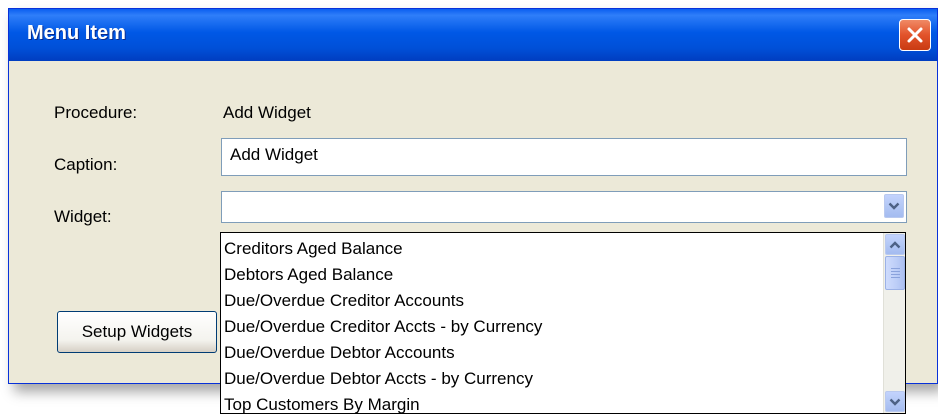  What do you see at coordinates (96, 112) in the screenshot?
I see `procedure-label: Procedure:` at bounding box center [96, 112].